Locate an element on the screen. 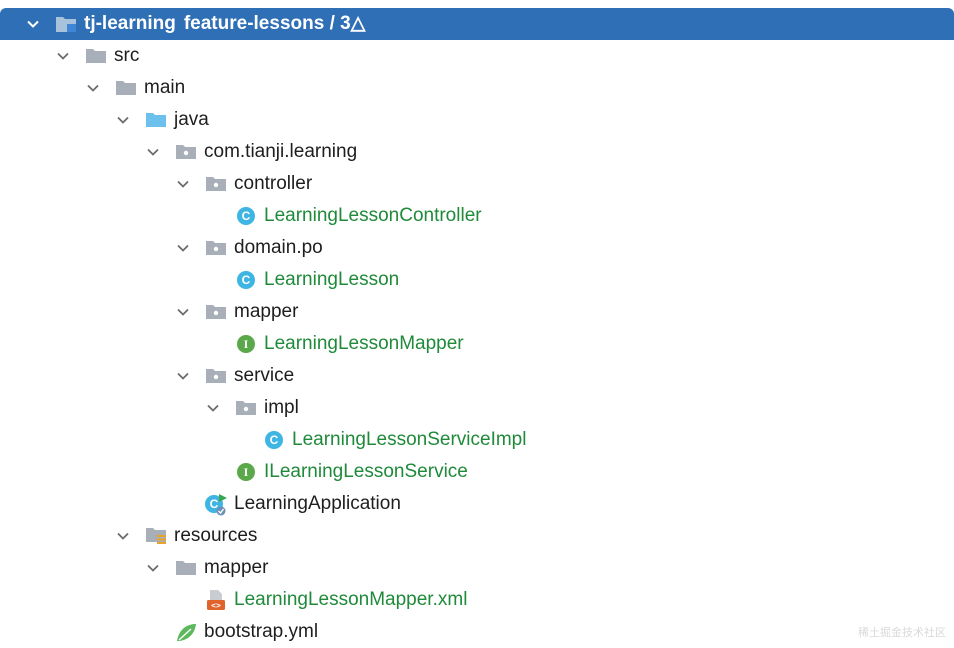 This screenshot has width=954, height=648. tree-label: src is located at coordinates (127, 55).